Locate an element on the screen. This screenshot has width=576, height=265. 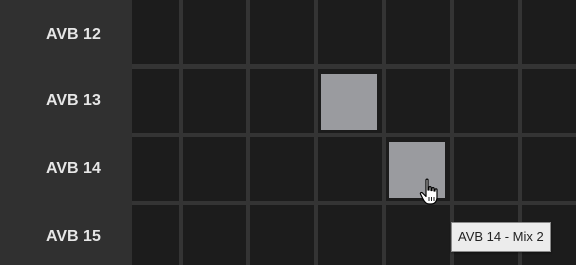
row-label-avb-15: AVB 15 is located at coordinates (73, 236).